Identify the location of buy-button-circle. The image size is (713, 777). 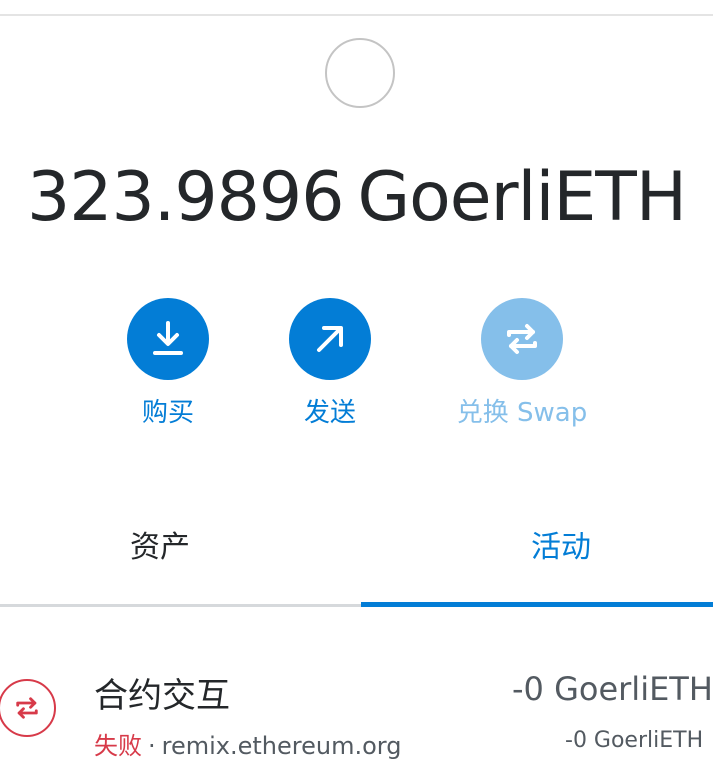
(168, 339).